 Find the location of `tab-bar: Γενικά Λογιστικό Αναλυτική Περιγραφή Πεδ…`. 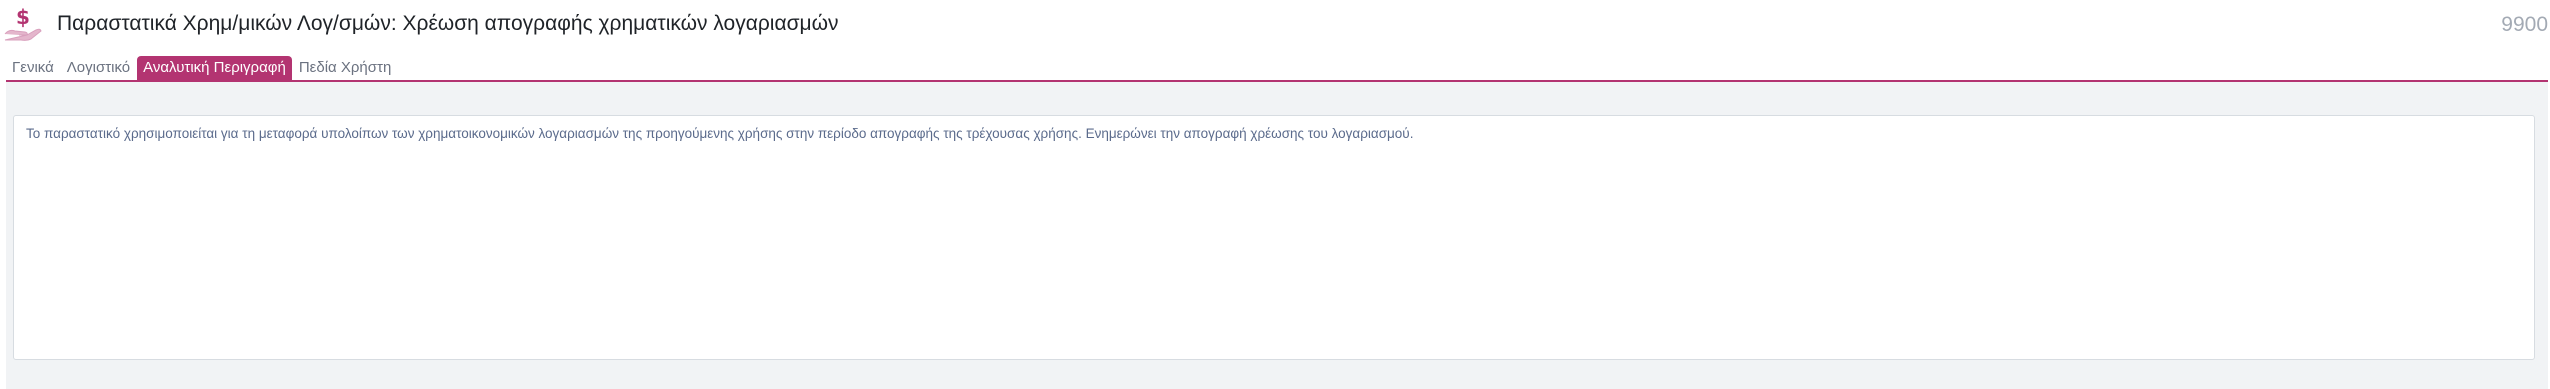

tab-bar: Γενικά Λογιστικό Αναλυτική Περιγραφή Πεδ… is located at coordinates (202, 68).